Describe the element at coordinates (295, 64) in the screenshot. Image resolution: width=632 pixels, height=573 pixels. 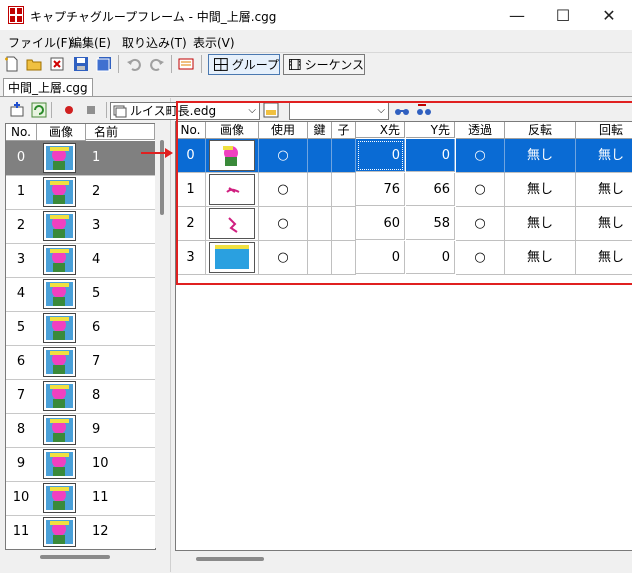
I see `film-icon` at that location.